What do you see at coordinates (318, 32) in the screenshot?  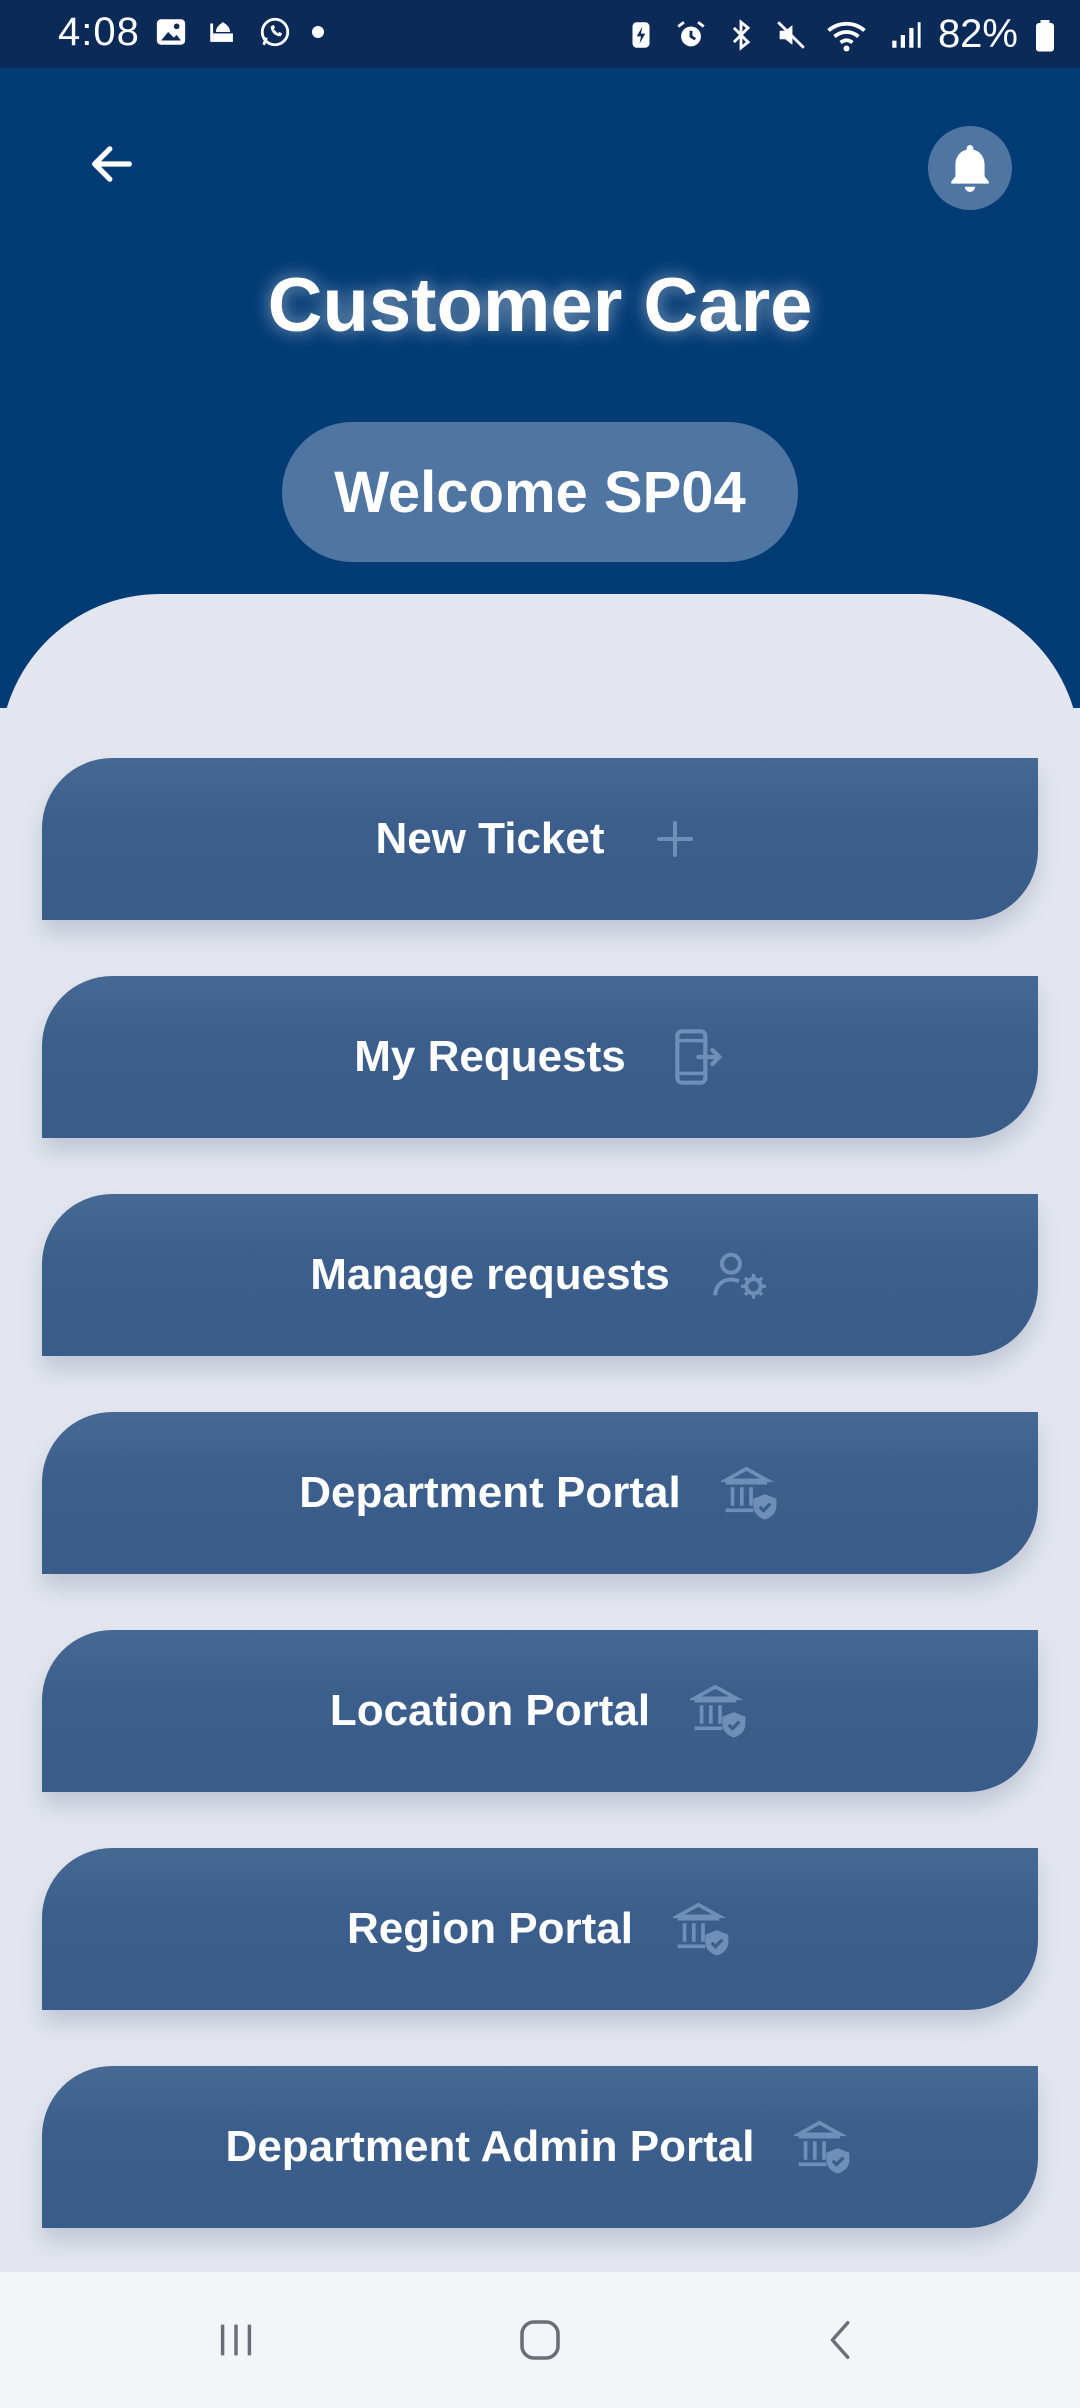 I see `dot-icon` at bounding box center [318, 32].